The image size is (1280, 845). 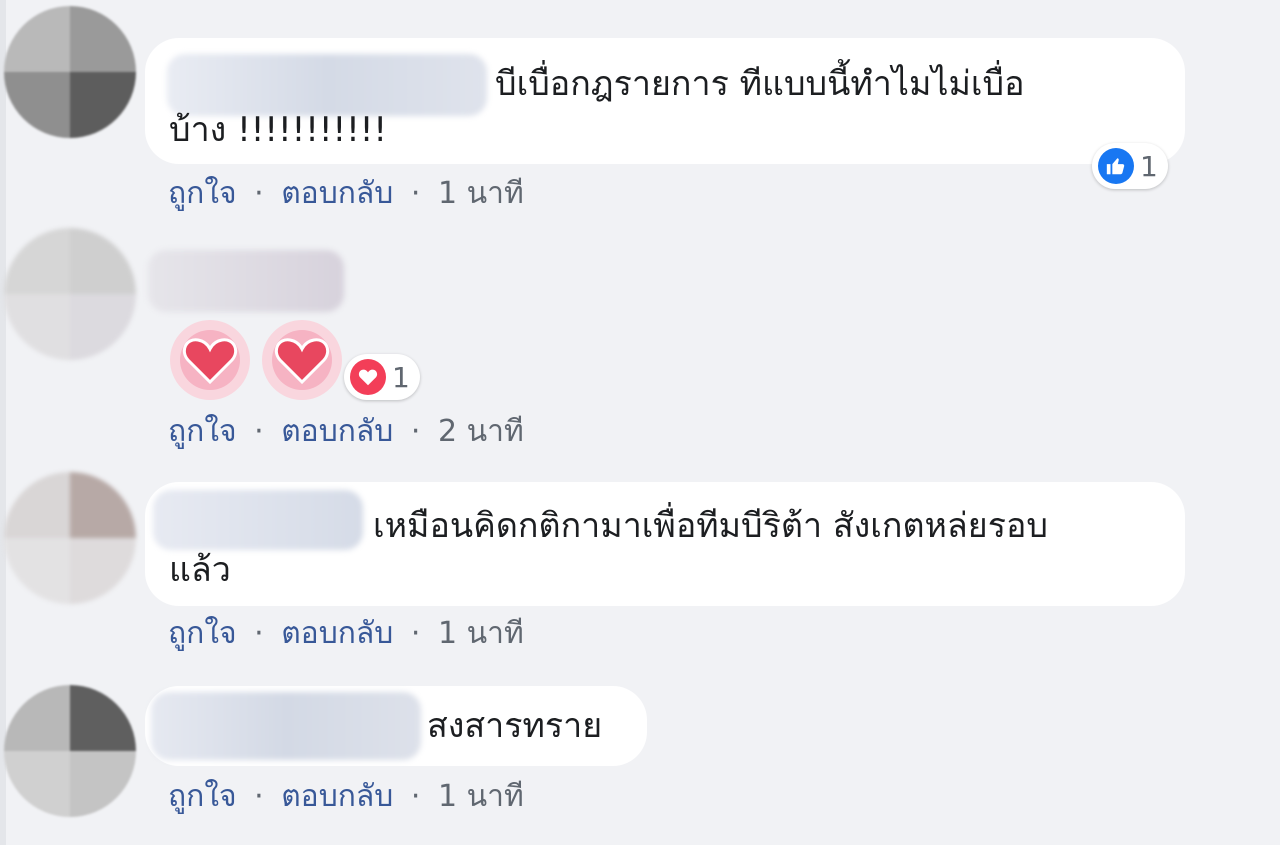 I want to click on comment-actions: ถูกใจ · ตอบกลับ · 2 นาที, so click(x=346, y=431).